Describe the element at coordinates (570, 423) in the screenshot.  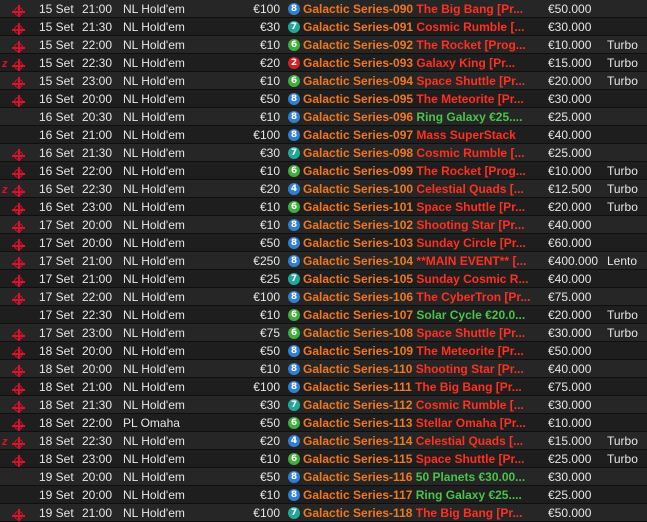
I see `guaranteed-prize: €10.000` at that location.